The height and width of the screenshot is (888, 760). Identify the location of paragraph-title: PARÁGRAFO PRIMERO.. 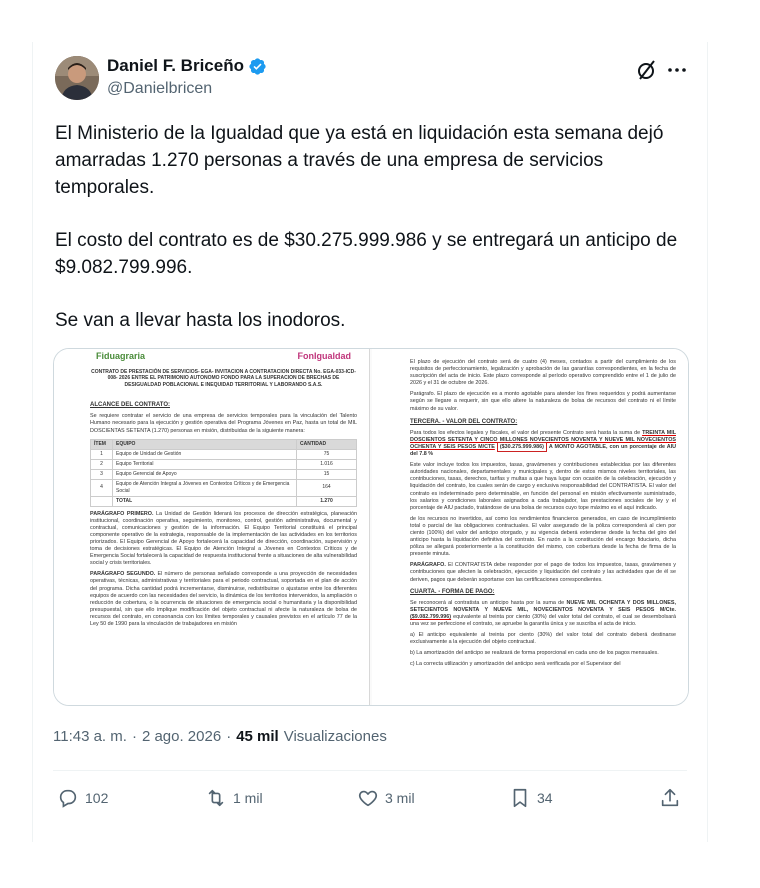
(122, 513).